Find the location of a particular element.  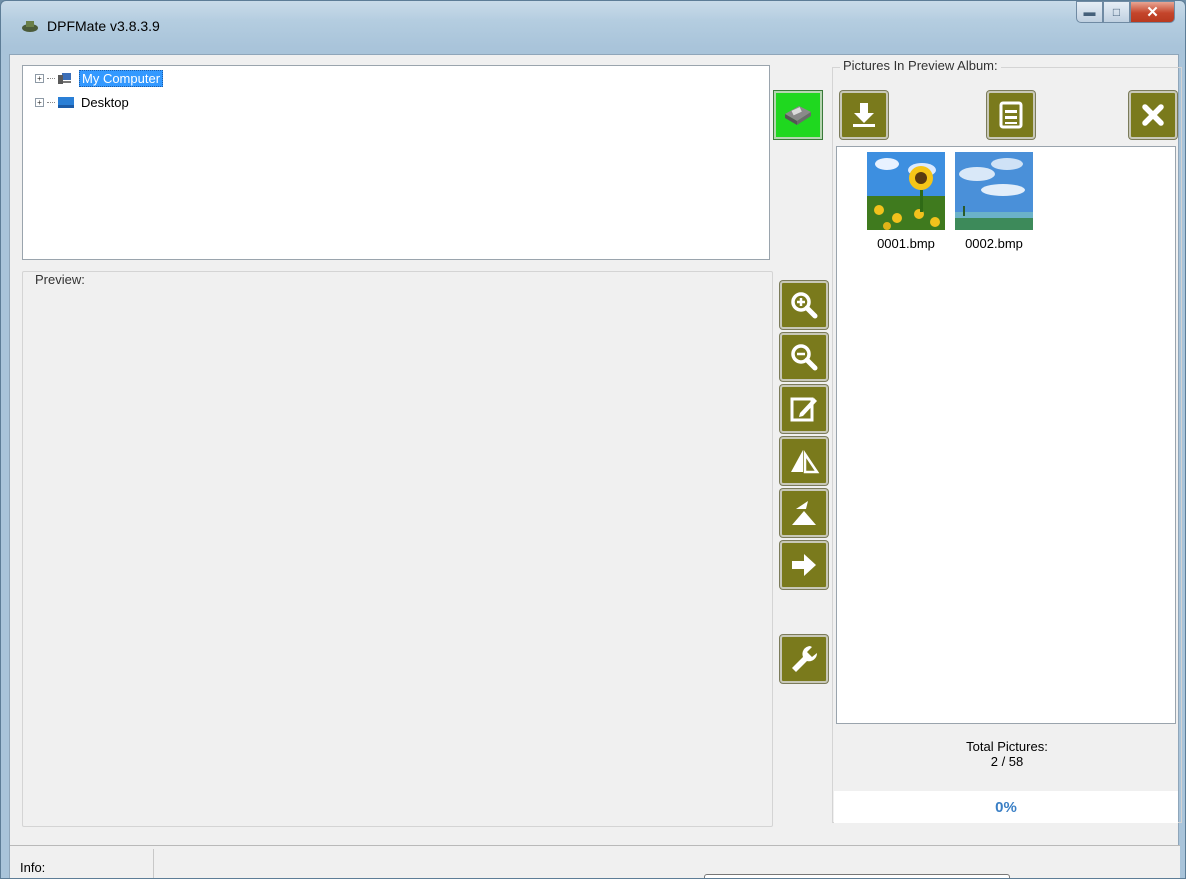

transfer-to-device-button is located at coordinates (798, 115).